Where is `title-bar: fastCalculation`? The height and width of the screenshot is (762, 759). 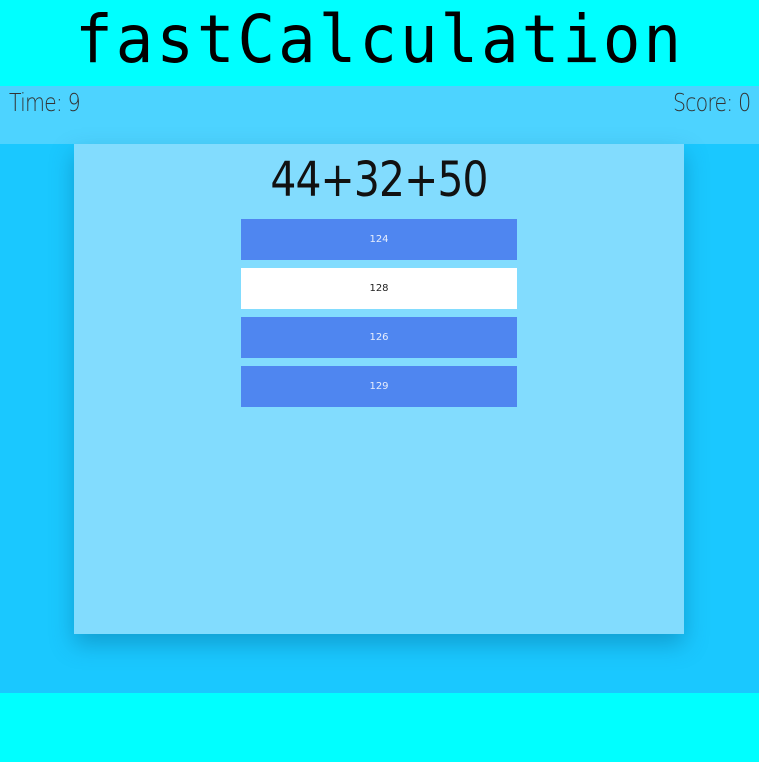
title-bar: fastCalculation is located at coordinates (379, 43).